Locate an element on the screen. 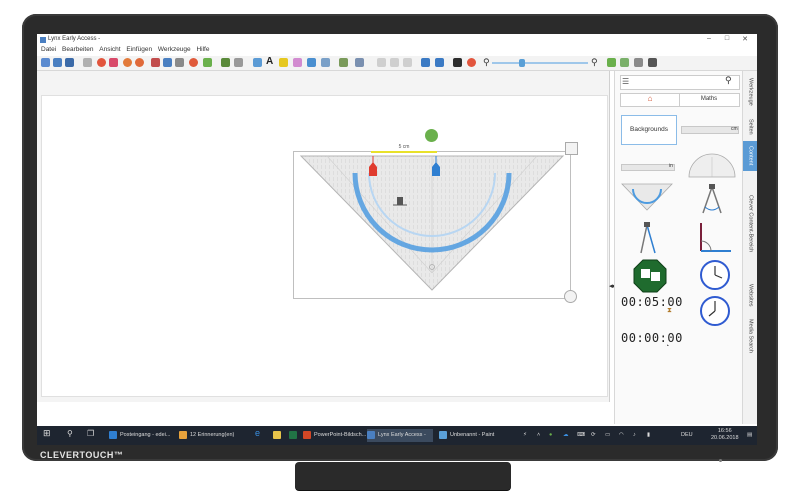 The width and height of the screenshot is (800, 500). arrange-back-icon is located at coordinates (394, 62).